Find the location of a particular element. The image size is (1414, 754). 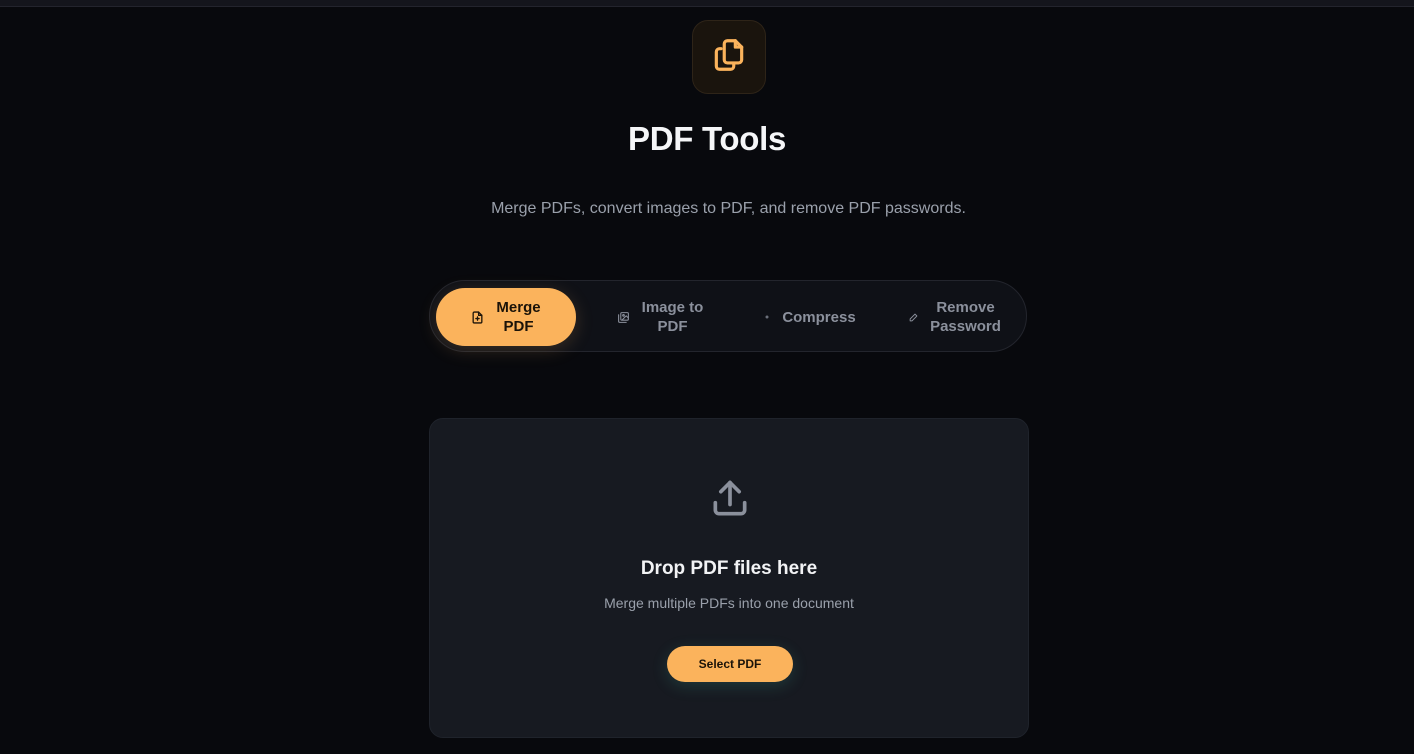

page-title: PDF Tools is located at coordinates (706, 138).